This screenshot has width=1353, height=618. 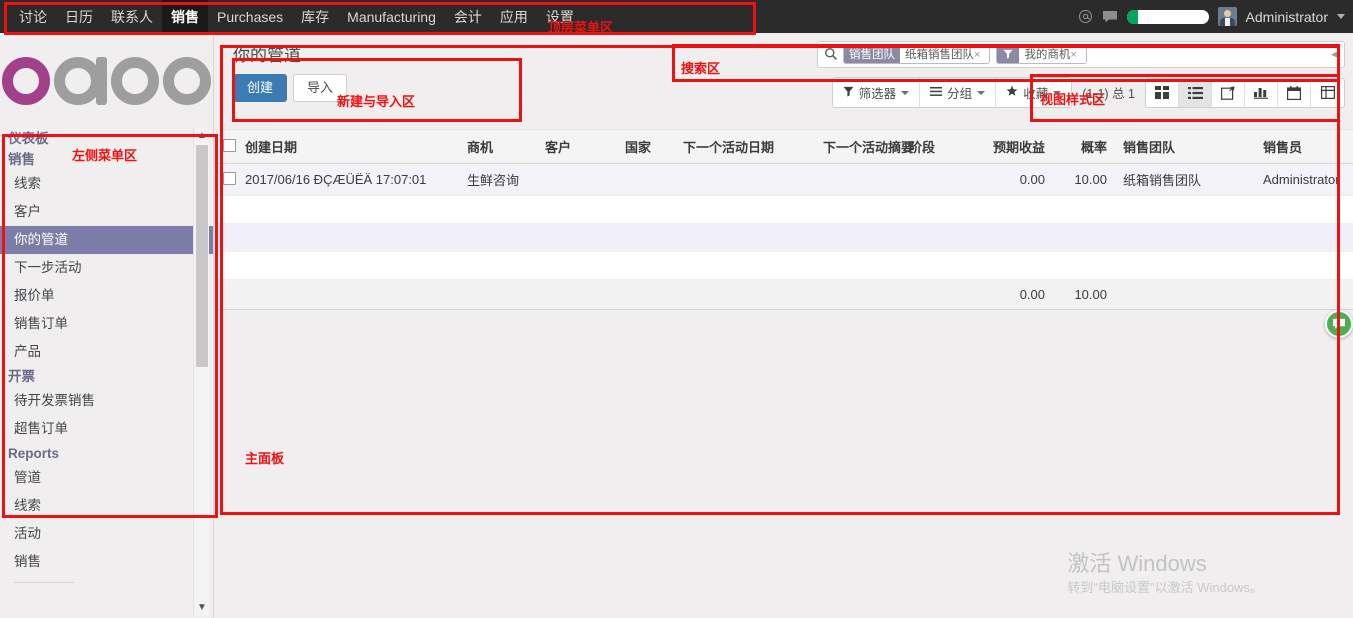 What do you see at coordinates (514, 16) in the screenshot?
I see `top-menu-item-8: 应用` at bounding box center [514, 16].